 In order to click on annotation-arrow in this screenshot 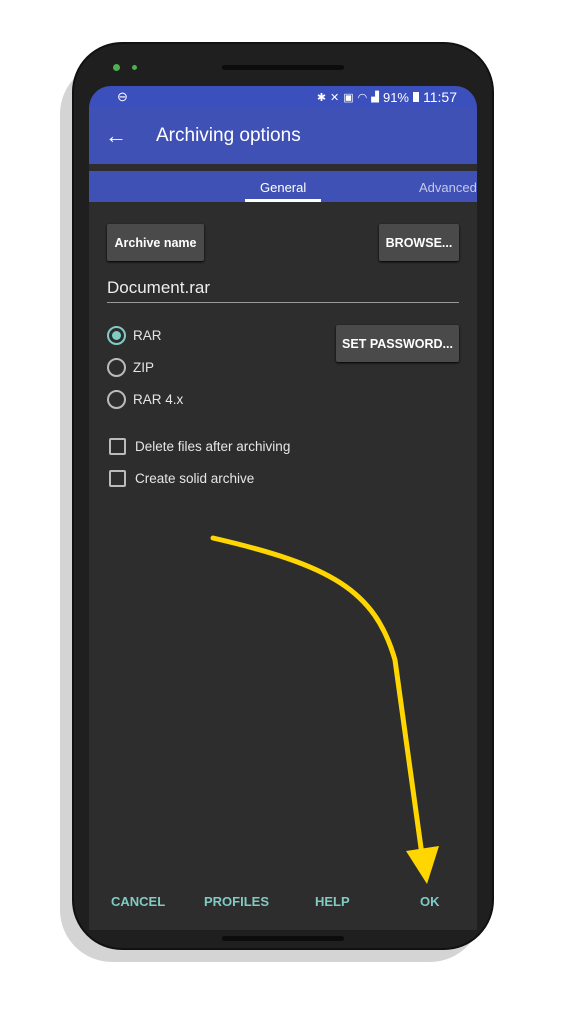, I will do `click(324, 709)`.